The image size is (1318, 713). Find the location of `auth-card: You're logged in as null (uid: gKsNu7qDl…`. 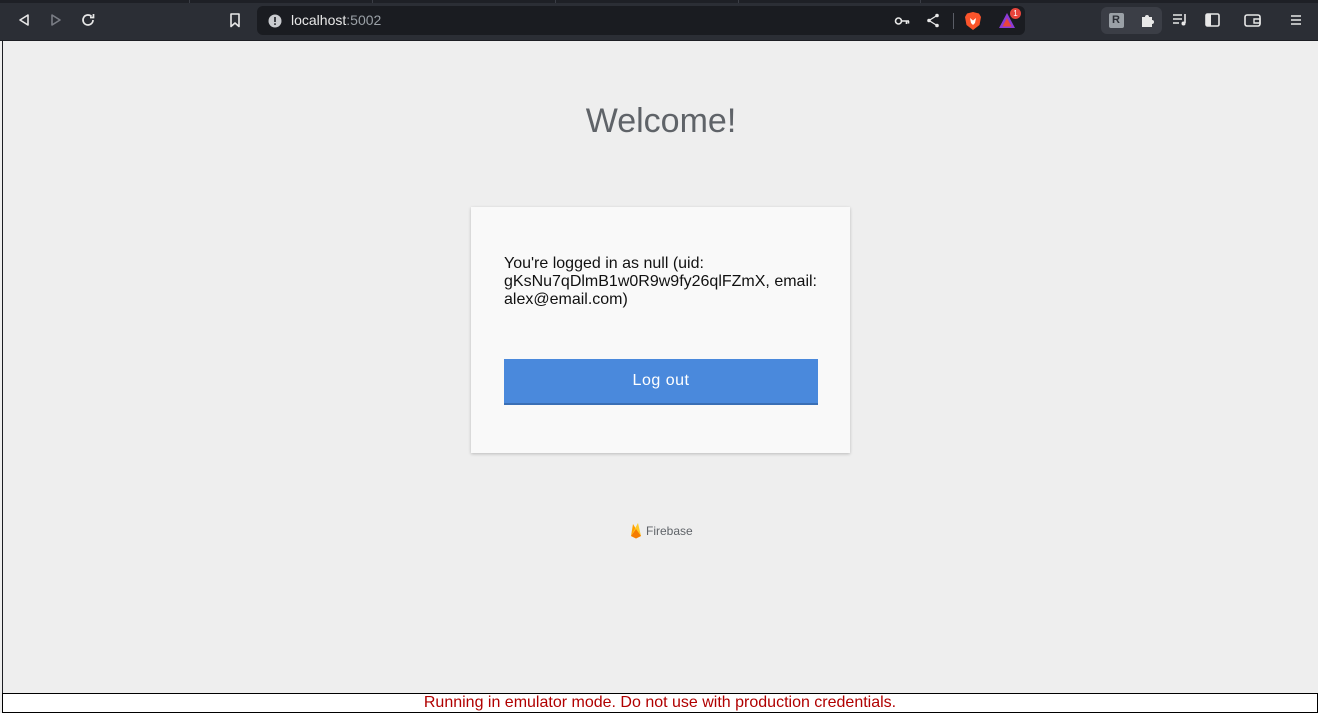

auth-card: You're logged in as null (uid: gKsNu7qDl… is located at coordinates (660, 330).